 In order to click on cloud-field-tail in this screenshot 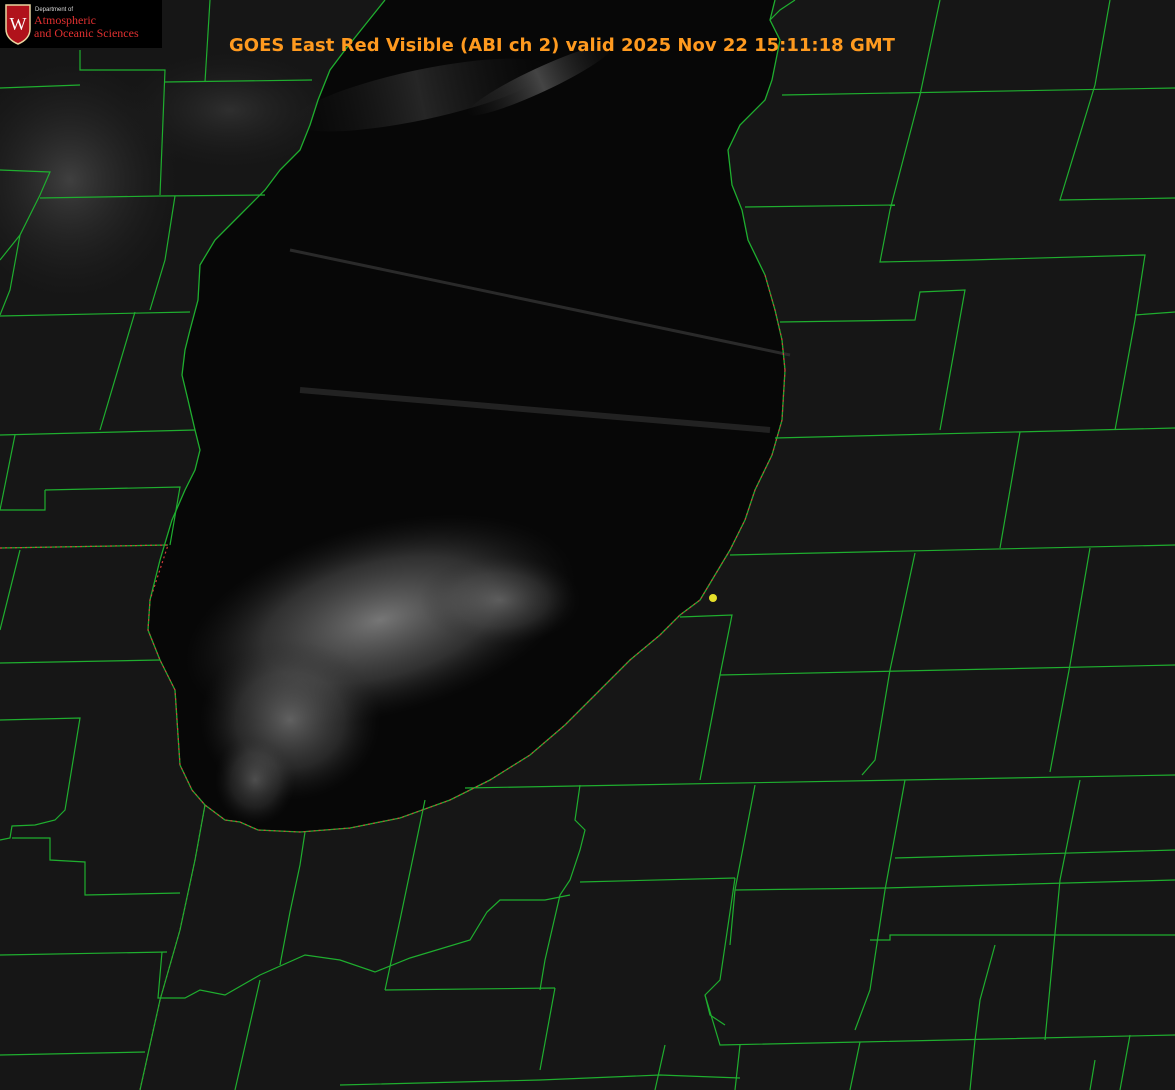, I will do `click(255, 780)`.